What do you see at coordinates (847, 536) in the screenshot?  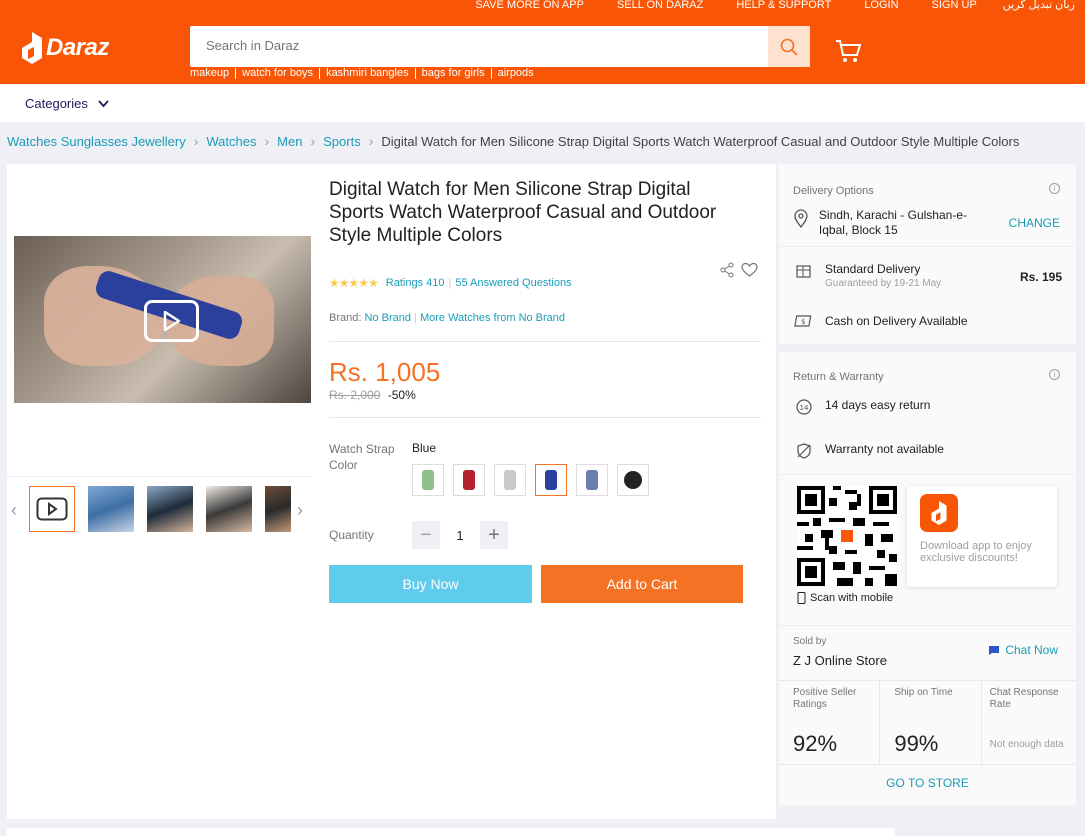 I see `qr-code` at bounding box center [847, 536].